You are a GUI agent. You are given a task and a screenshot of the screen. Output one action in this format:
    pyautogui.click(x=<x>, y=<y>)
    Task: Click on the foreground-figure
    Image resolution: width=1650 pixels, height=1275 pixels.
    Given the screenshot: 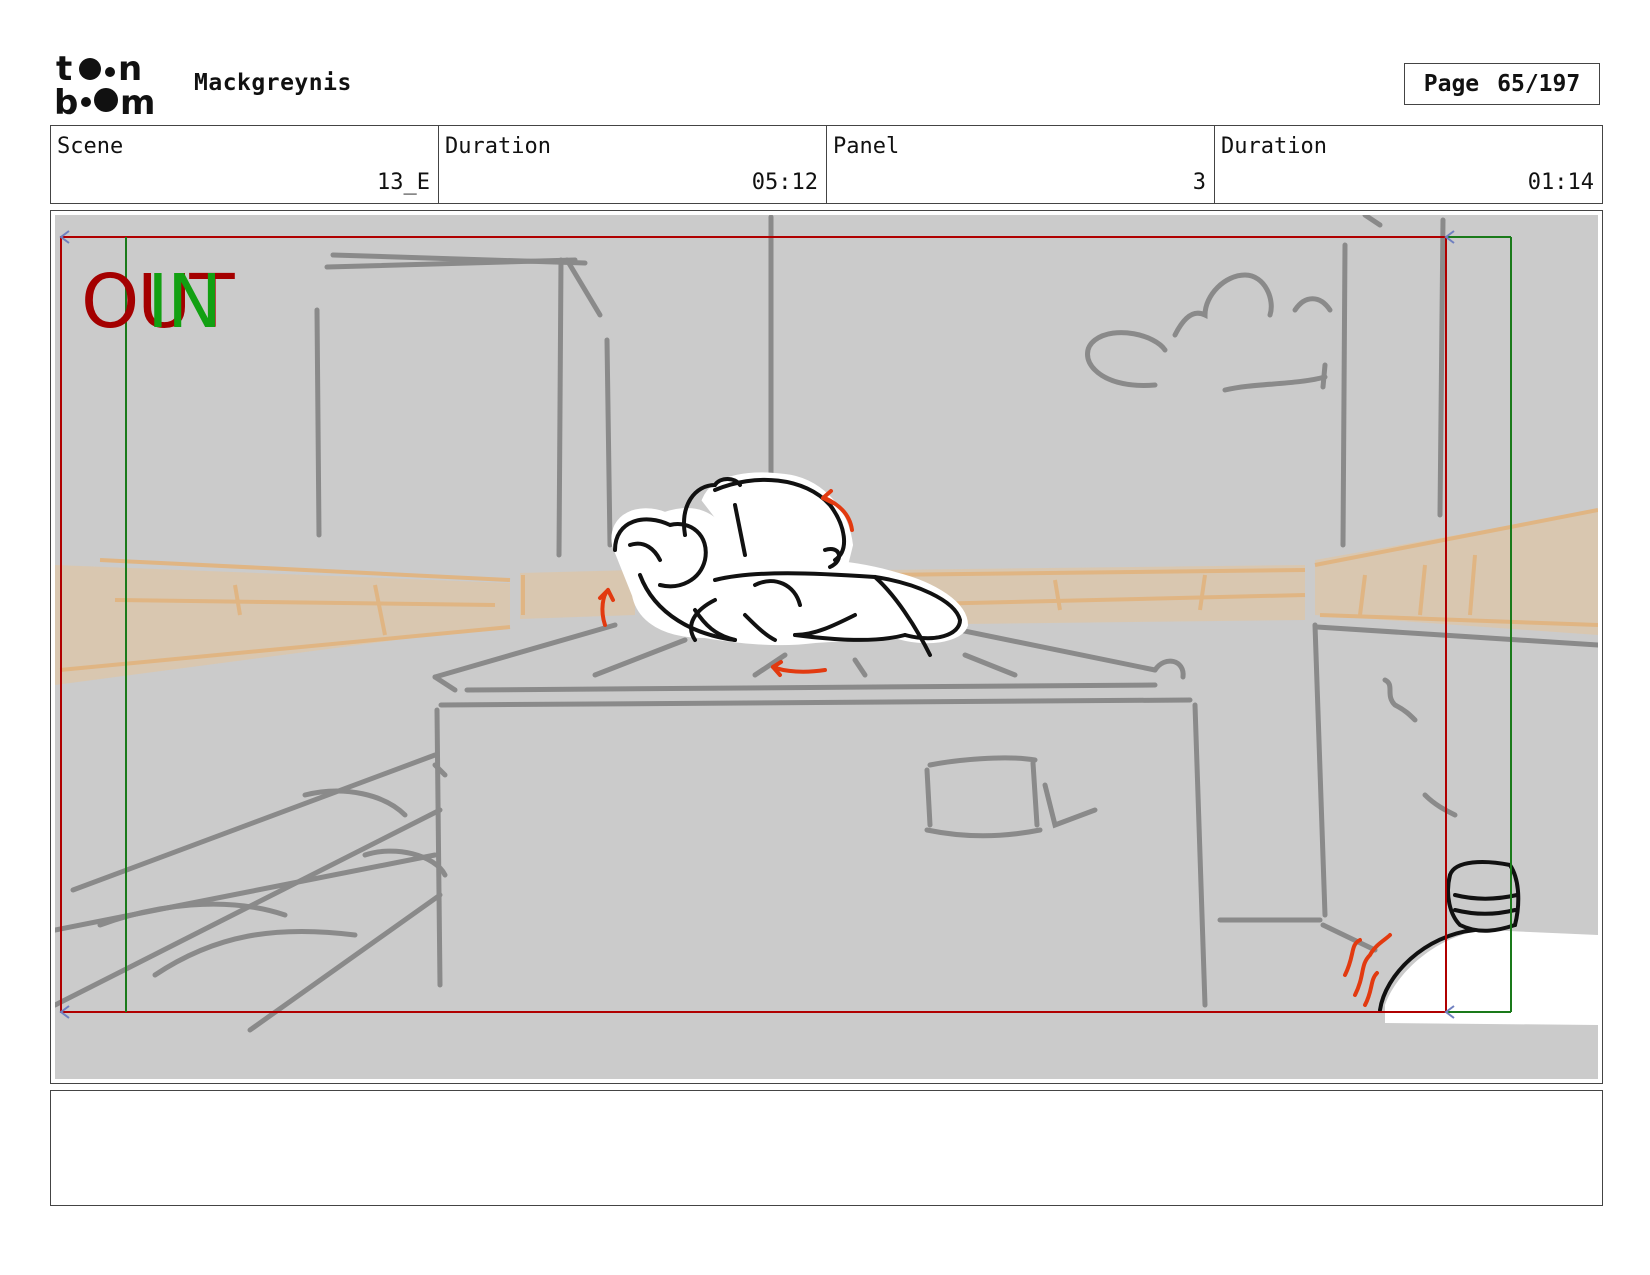 What is the action you would take?
    pyautogui.click(x=1488, y=942)
    